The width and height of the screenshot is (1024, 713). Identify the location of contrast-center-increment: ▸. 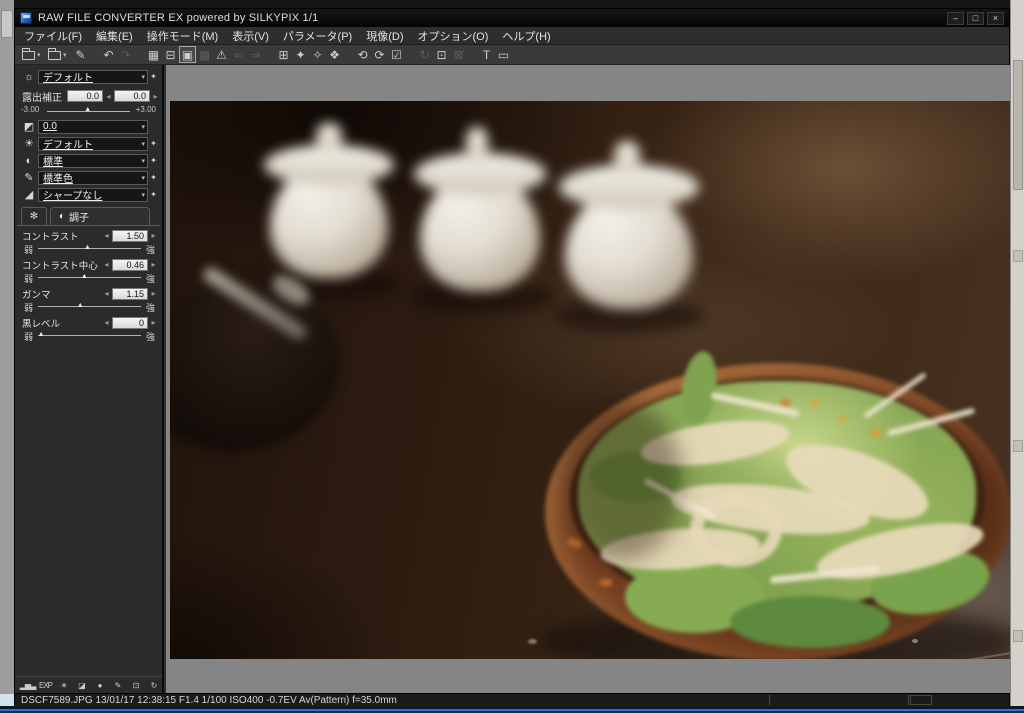
(153, 264).